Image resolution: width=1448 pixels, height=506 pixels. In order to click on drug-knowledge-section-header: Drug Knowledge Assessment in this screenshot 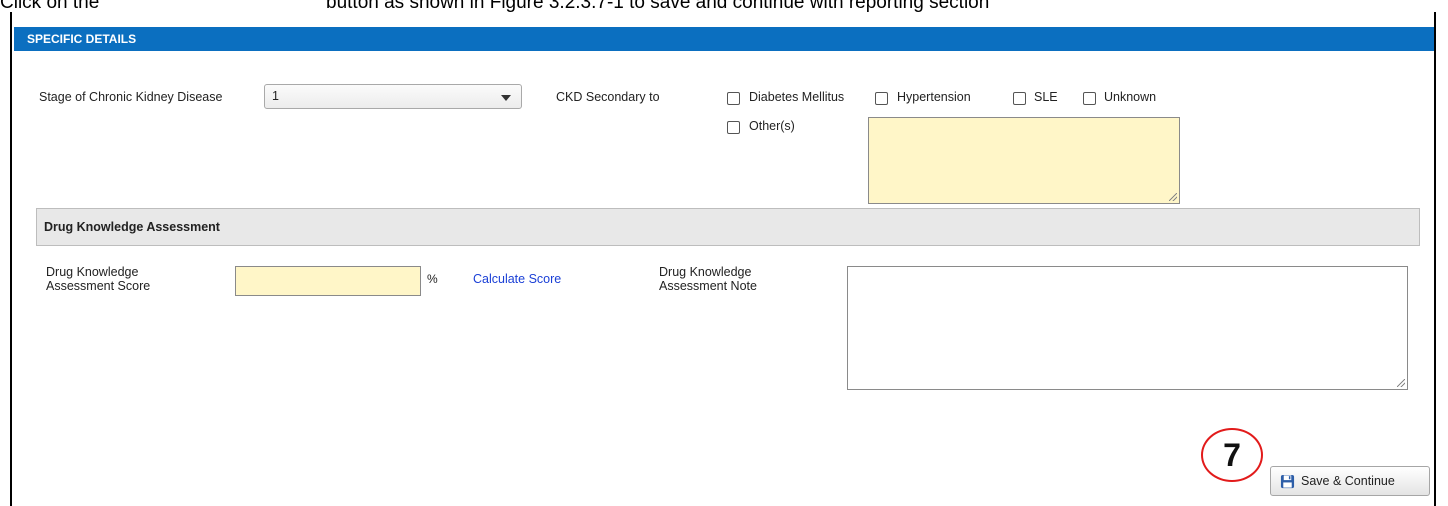, I will do `click(728, 227)`.